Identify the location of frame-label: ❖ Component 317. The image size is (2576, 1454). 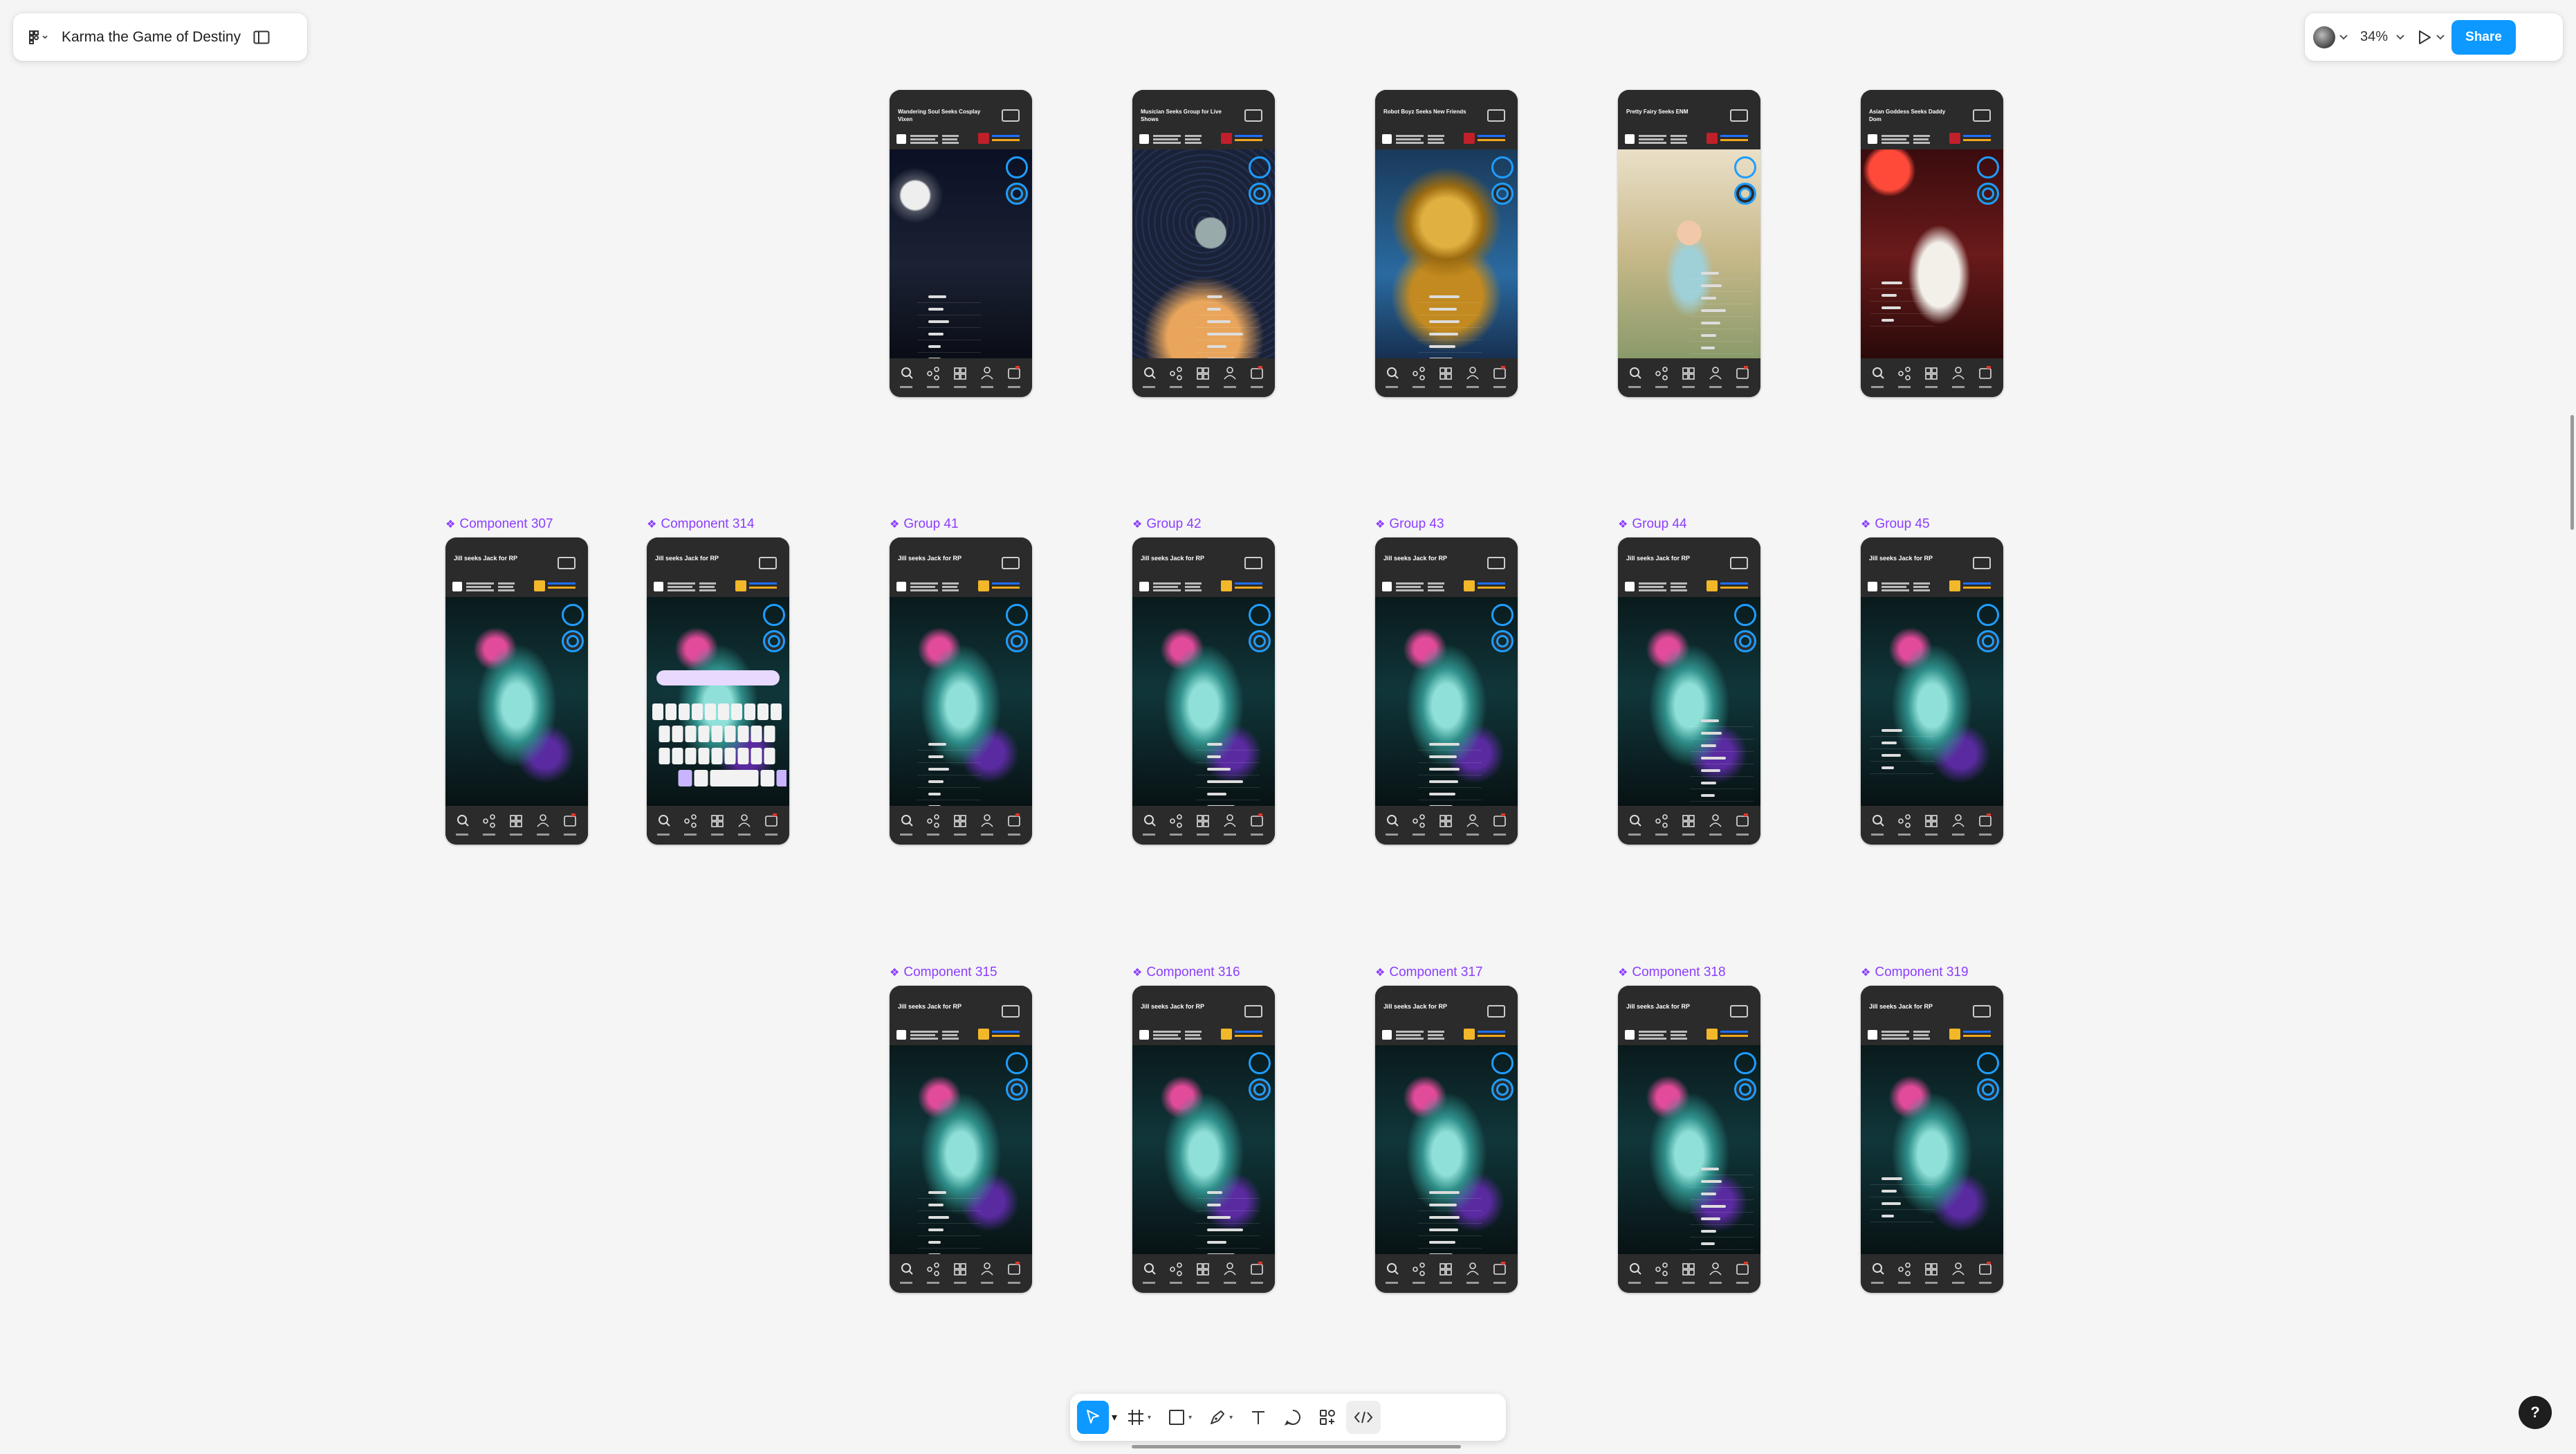
(1429, 972).